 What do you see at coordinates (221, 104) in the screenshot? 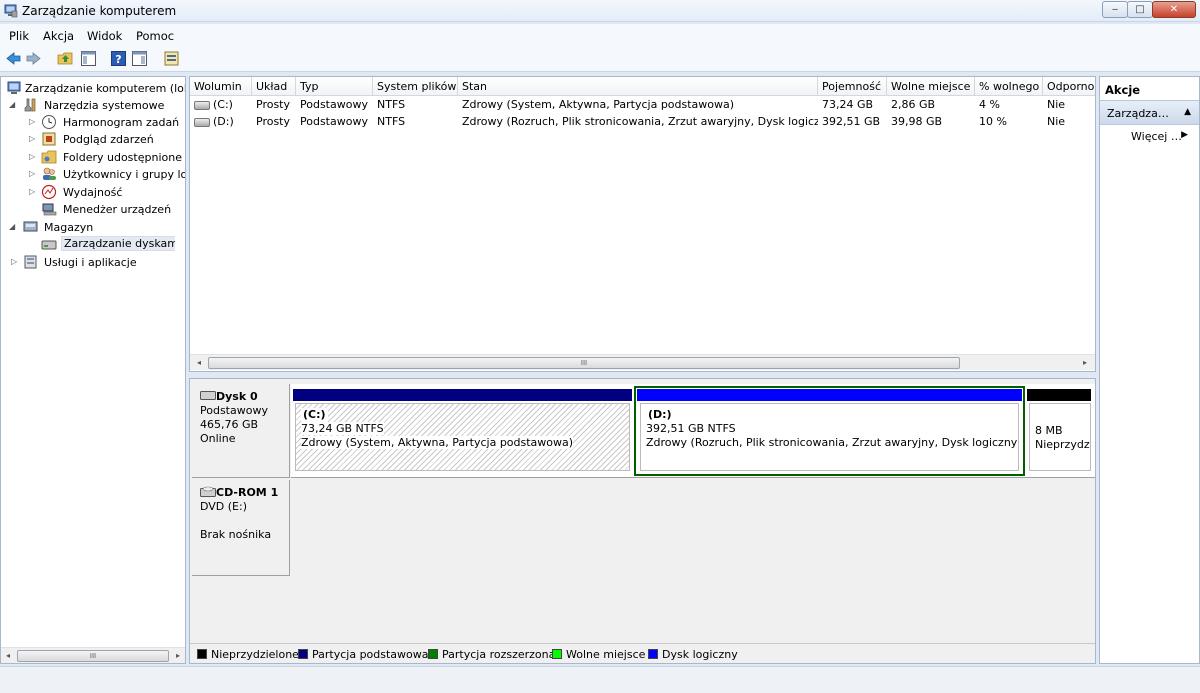
I see `table-row: (C:)` at bounding box center [221, 104].